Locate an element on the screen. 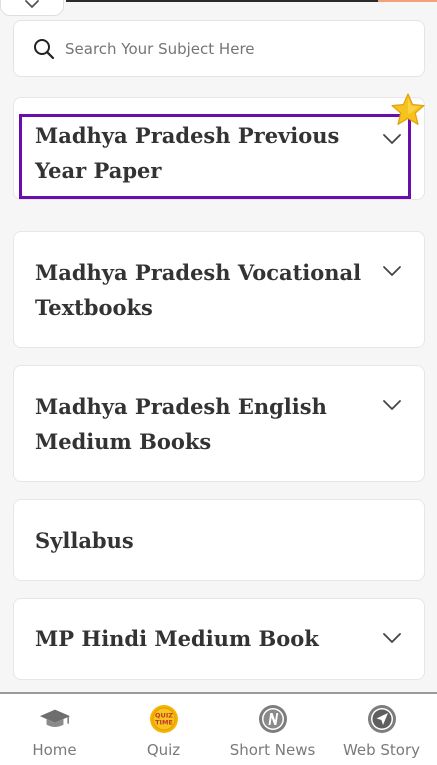 This screenshot has height=765, width=437. accordion-vocational-textbooks: Madhya Pradesh Vocational Textbooks is located at coordinates (219, 289).